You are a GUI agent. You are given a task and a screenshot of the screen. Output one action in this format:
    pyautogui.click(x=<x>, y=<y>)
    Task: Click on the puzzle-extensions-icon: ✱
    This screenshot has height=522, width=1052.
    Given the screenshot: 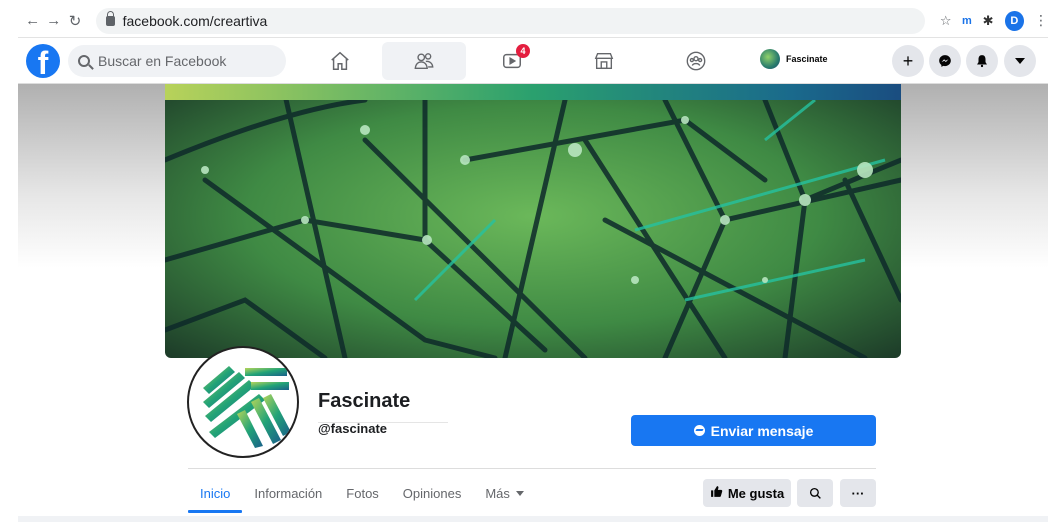 What is the action you would take?
    pyautogui.click(x=987, y=21)
    